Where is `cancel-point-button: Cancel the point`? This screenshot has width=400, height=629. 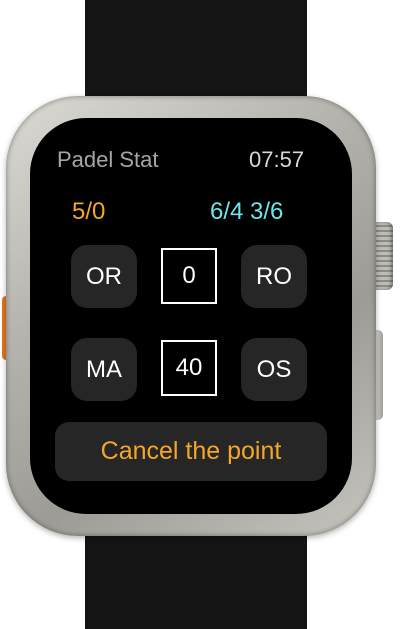
cancel-point-button: Cancel the point is located at coordinates (191, 451).